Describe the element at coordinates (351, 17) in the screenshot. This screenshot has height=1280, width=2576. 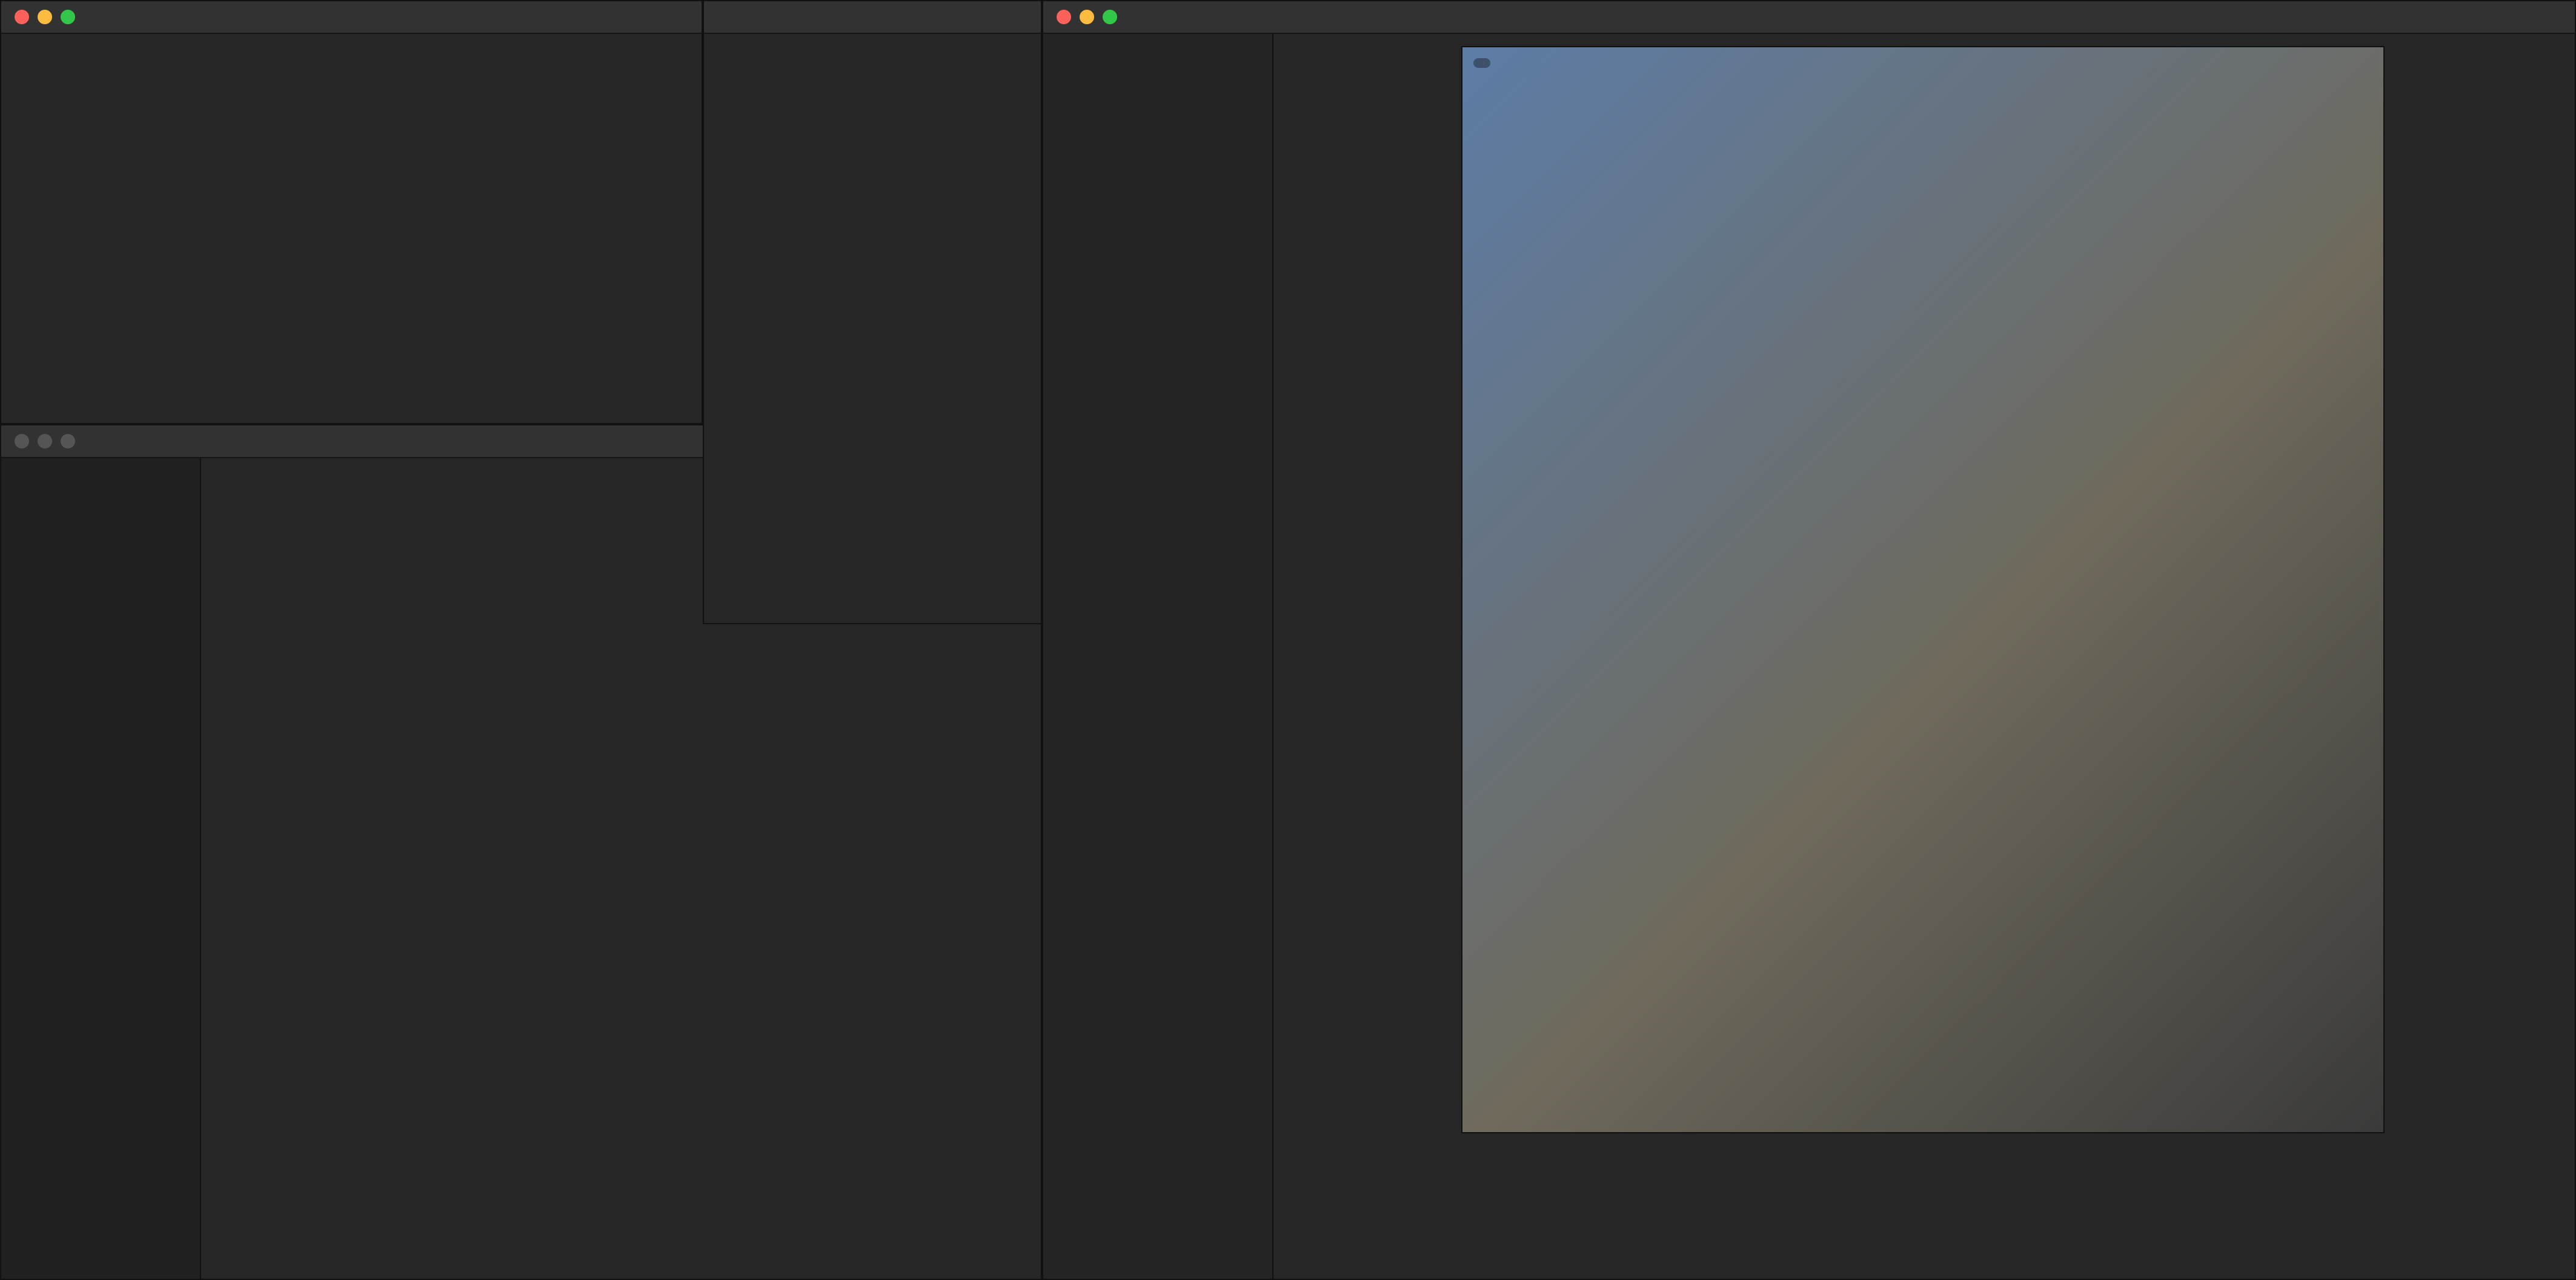
I see `about-window-titlebar` at that location.